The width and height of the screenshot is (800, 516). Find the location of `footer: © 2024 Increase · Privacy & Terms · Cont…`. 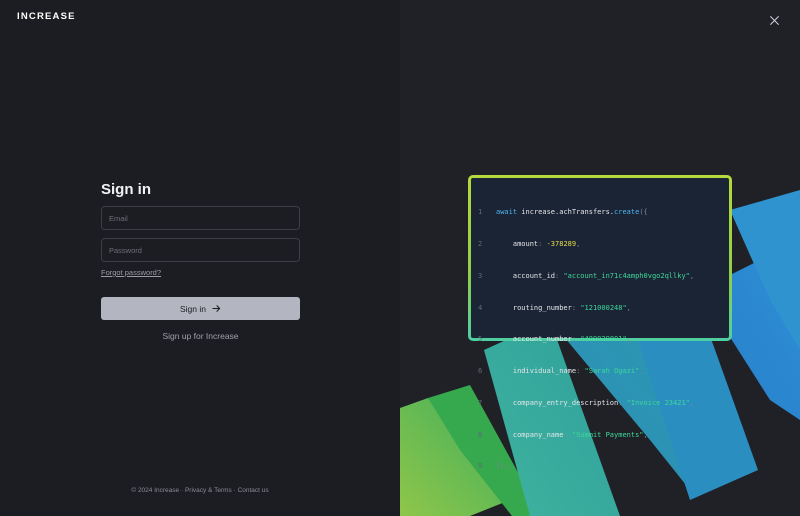

footer: © 2024 Increase · Privacy & Terms · Cont… is located at coordinates (200, 490).